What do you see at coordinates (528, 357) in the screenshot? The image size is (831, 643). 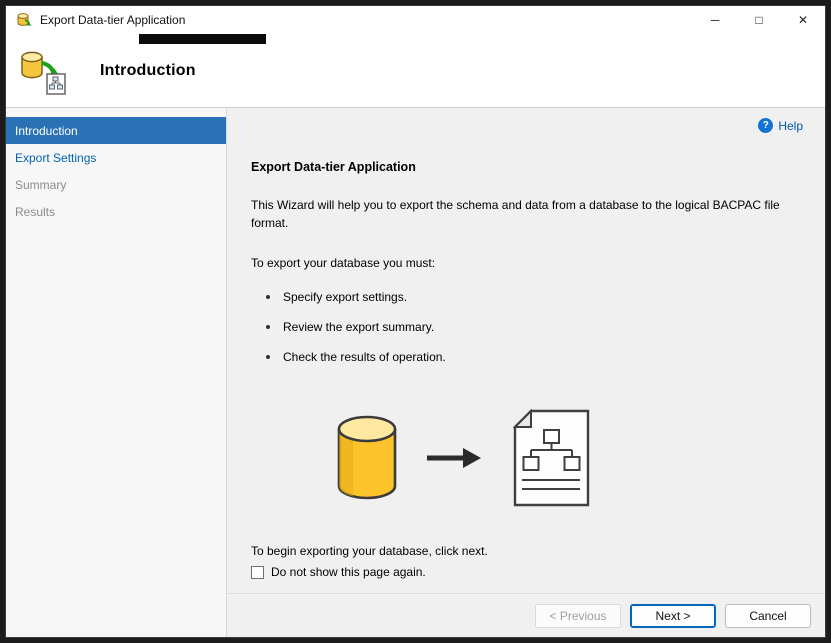 I see `list-item: Check the results of operation.` at bounding box center [528, 357].